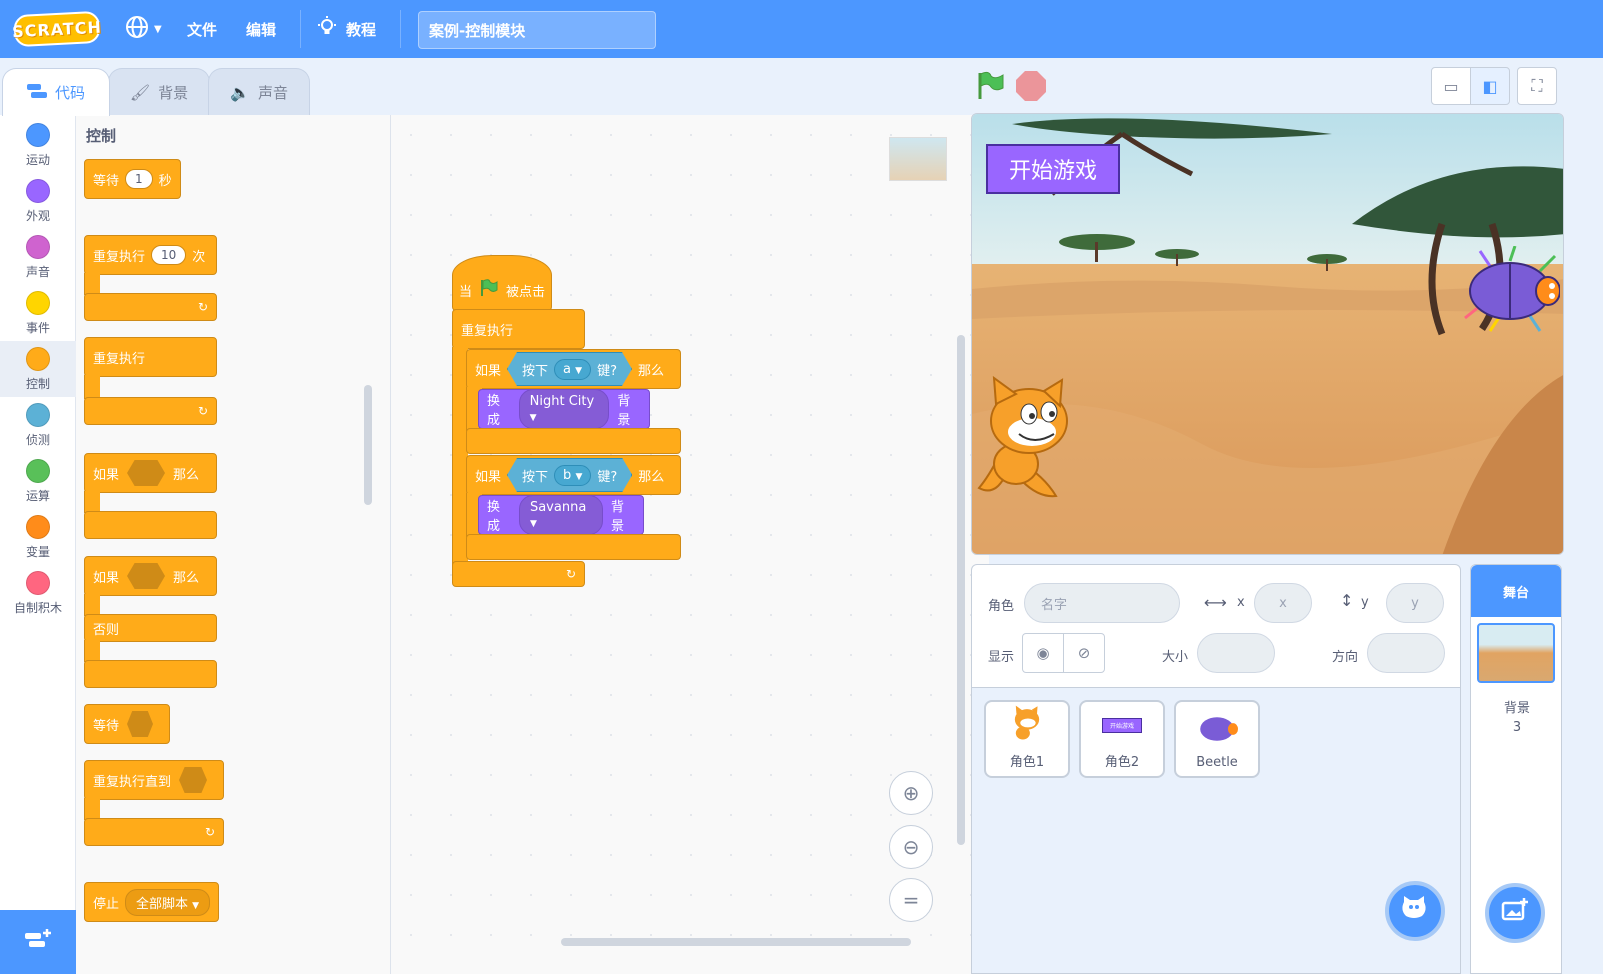  Describe the element at coordinates (535, 371) in the screenshot. I see `block-text: 按下` at that location.